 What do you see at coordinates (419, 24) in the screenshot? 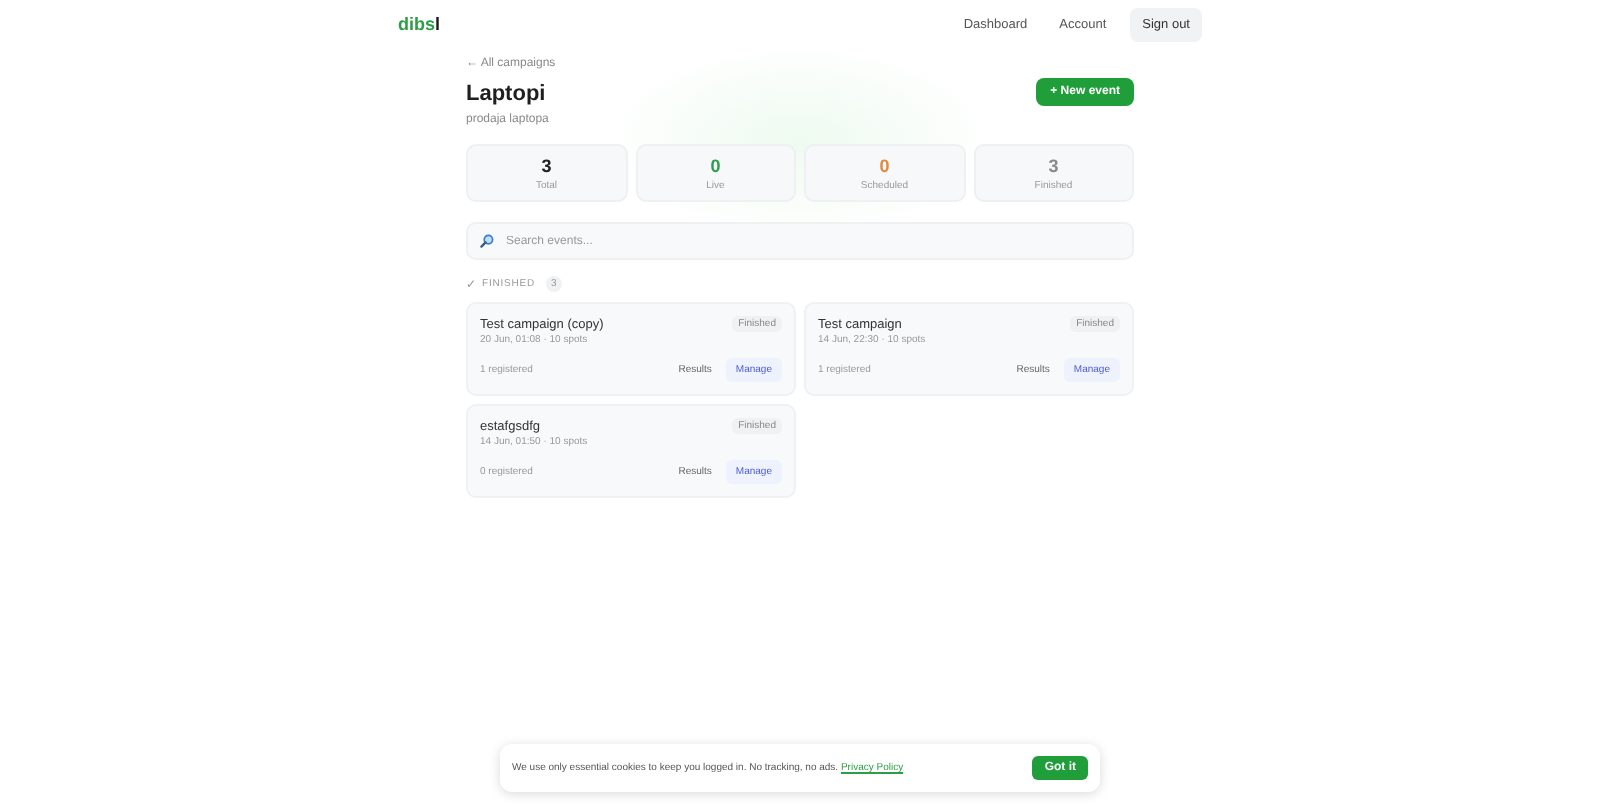
I see `logo: dibsl` at bounding box center [419, 24].